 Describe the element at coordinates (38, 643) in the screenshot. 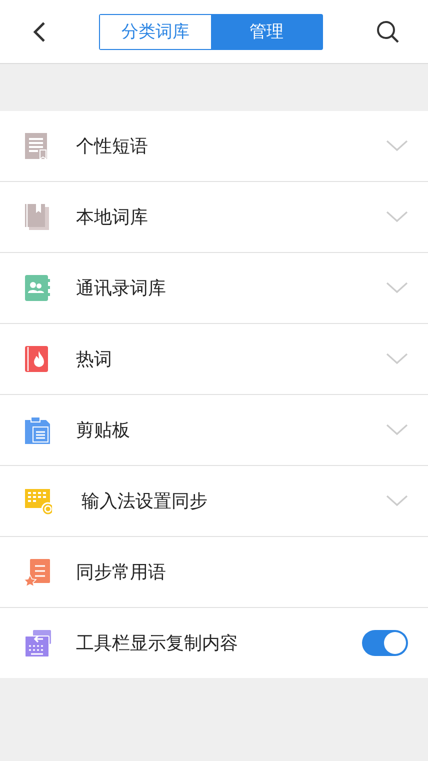

I see `keyboard-copy-icon` at that location.